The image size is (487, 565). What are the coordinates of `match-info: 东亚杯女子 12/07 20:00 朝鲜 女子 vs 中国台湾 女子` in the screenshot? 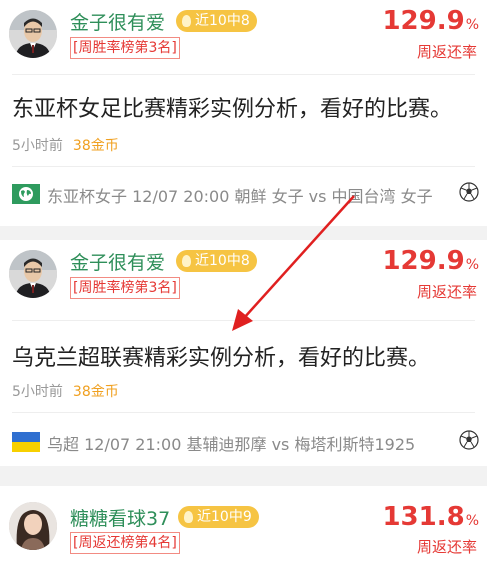 It's located at (245, 194).